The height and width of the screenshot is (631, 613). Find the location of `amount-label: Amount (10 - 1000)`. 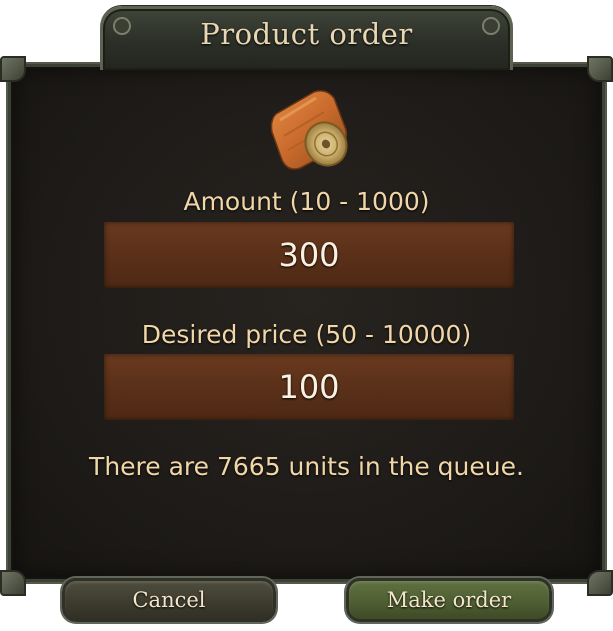

amount-label: Amount (10 - 1000) is located at coordinates (306, 201).